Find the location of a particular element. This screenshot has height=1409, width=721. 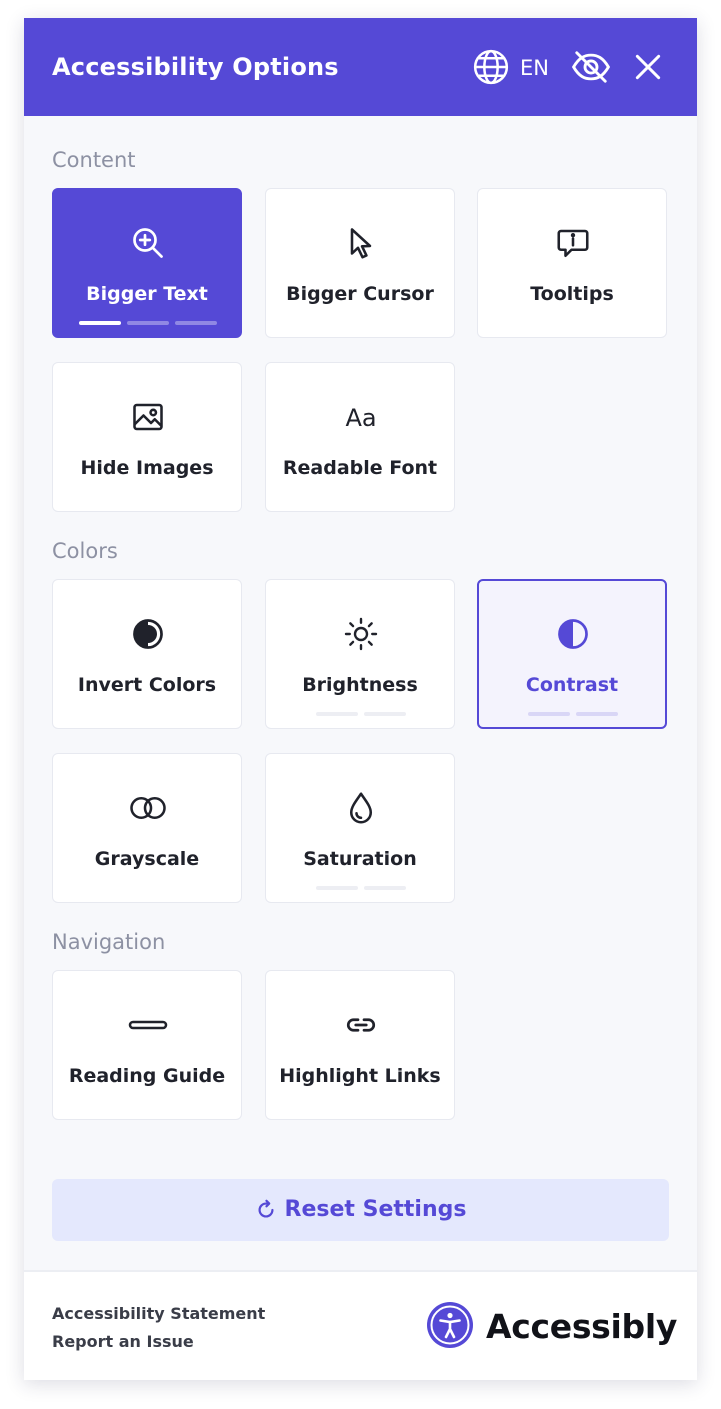

option-reading-guide: Reading Guide is located at coordinates (147, 1045).